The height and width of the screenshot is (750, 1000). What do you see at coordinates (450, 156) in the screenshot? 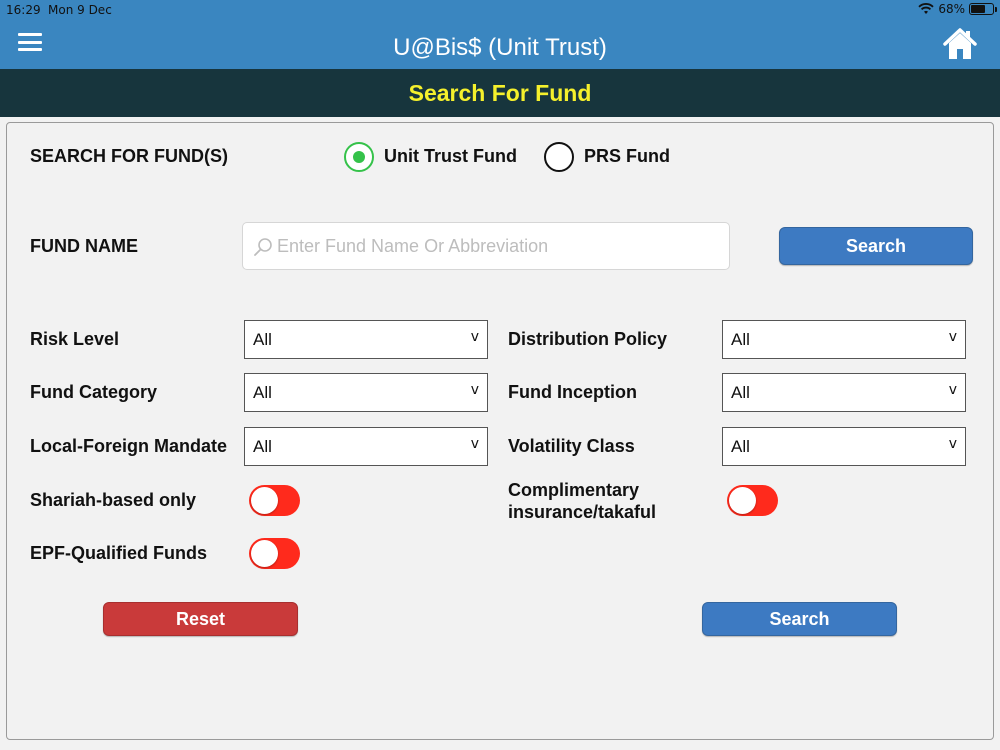
I see `radio-unit-trust-fund-label: Unit Trust Fund` at bounding box center [450, 156].